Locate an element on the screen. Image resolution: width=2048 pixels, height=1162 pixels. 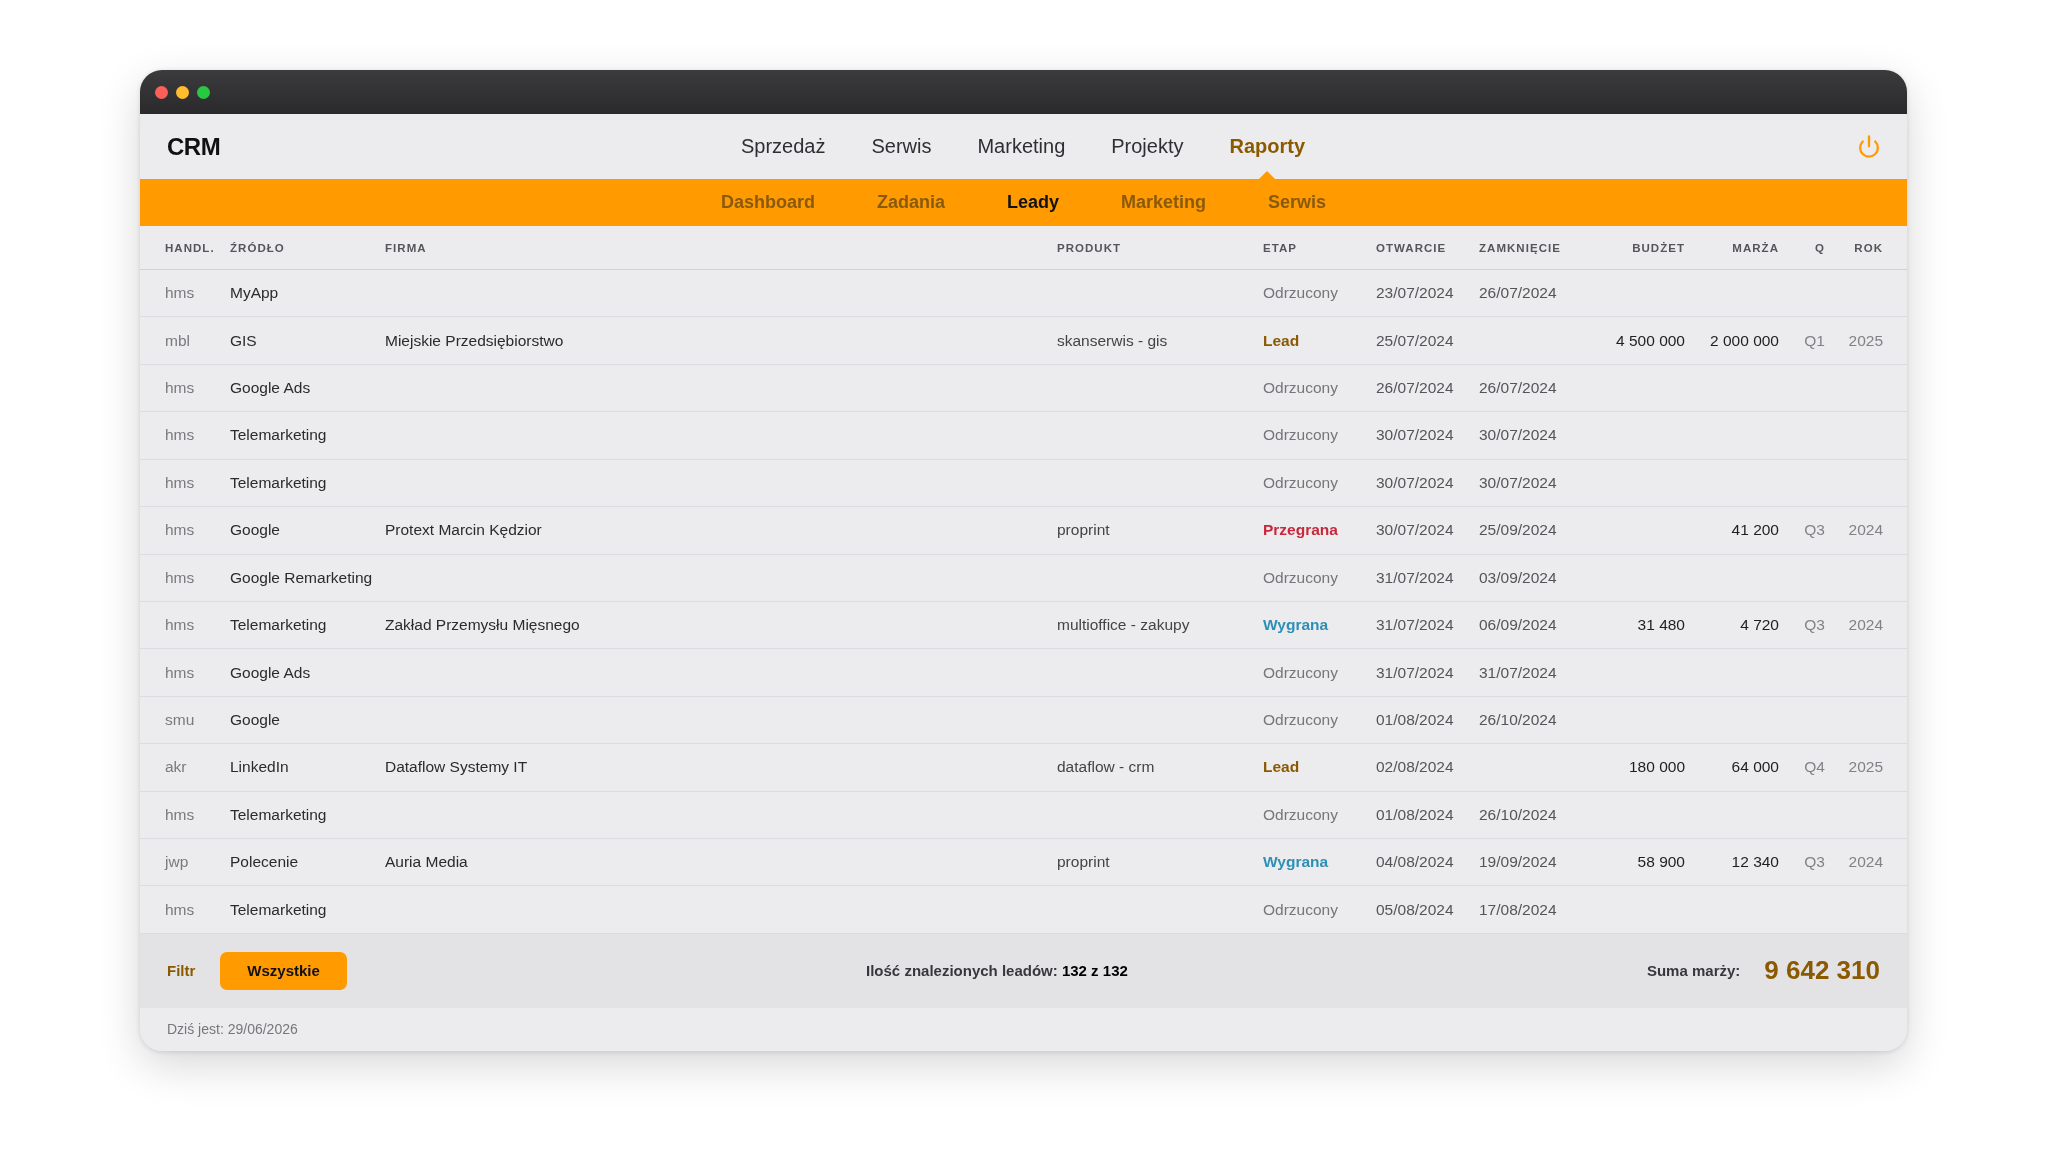
table-cell: 4 720 is located at coordinates (1759, 625).